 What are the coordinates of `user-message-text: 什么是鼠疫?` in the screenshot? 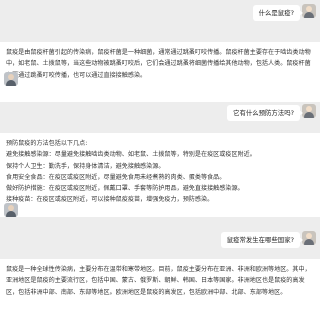 It's located at (276, 13).